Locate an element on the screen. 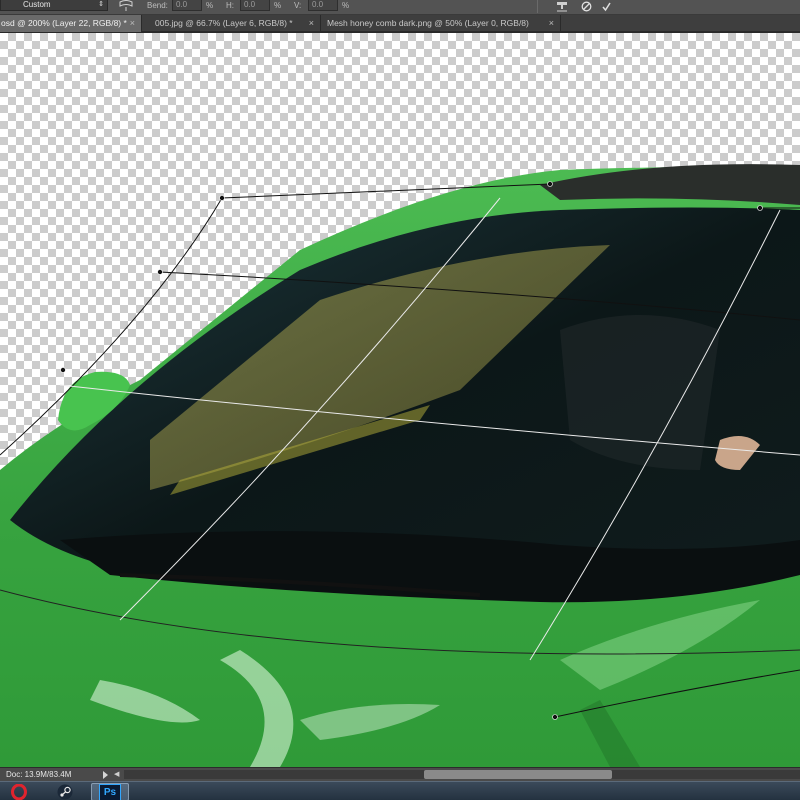  horizontal-scrollbar is located at coordinates (462, 774).